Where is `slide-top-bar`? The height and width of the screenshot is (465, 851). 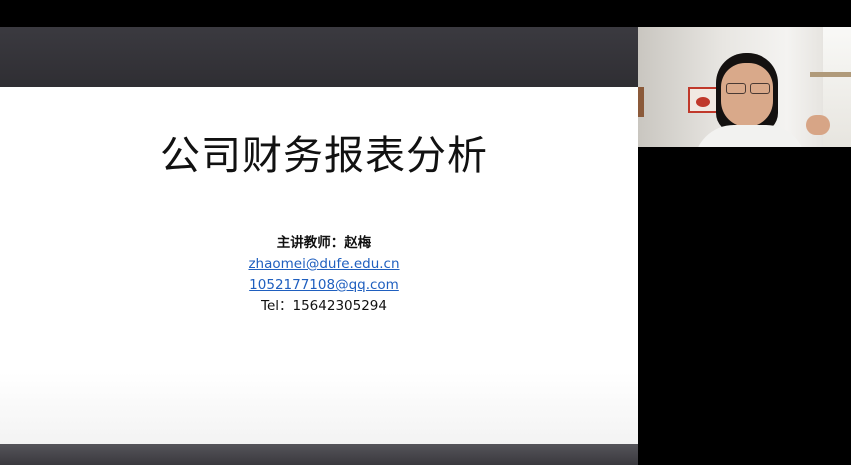
slide-top-bar is located at coordinates (319, 57).